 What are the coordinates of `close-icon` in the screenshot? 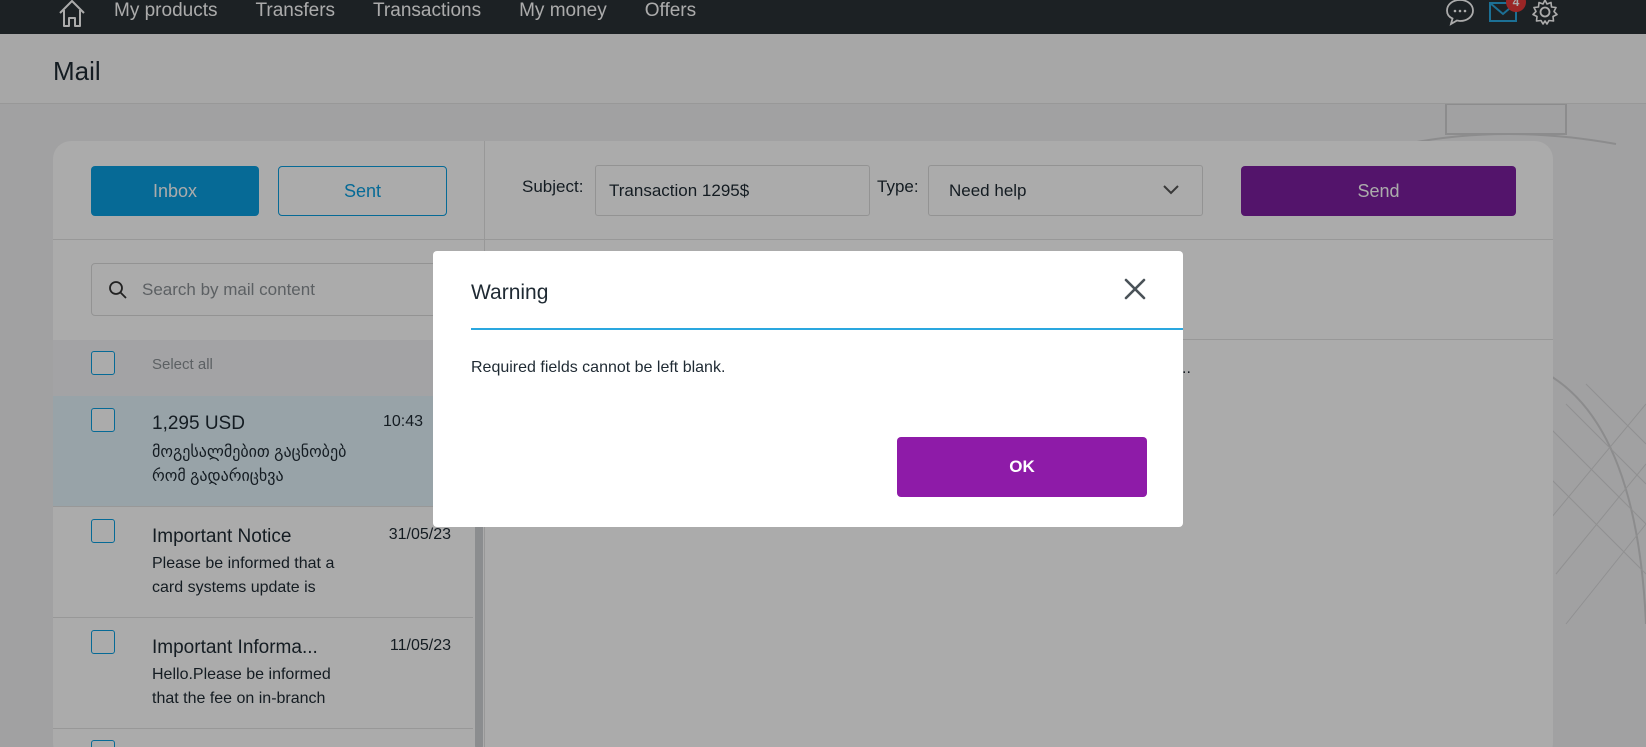 It's located at (1135, 289).